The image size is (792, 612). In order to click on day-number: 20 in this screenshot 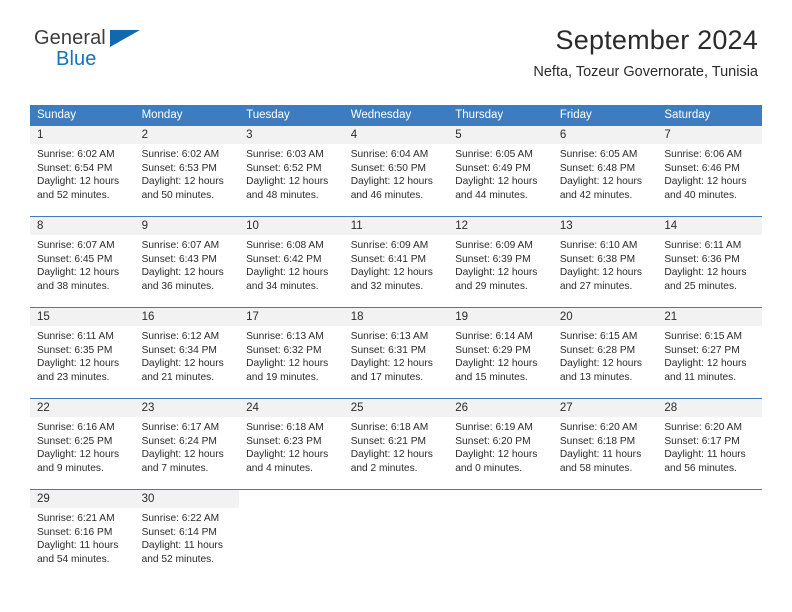, I will do `click(605, 317)`.